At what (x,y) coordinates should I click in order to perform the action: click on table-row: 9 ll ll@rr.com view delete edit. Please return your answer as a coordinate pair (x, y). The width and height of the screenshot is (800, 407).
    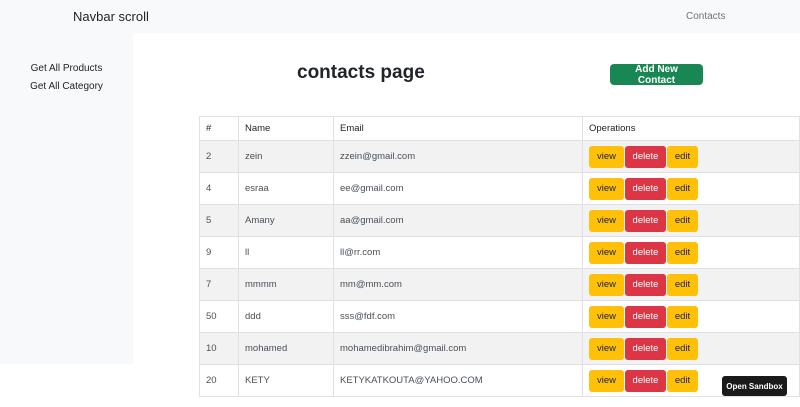
    Looking at the image, I should click on (499, 252).